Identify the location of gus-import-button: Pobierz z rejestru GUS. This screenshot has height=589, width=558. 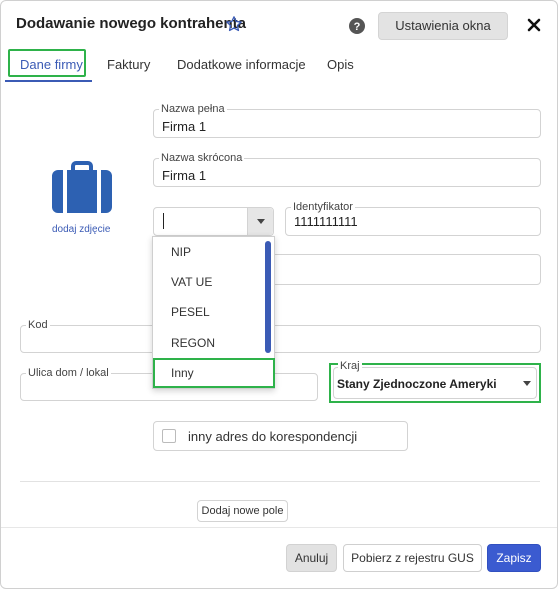
(412, 558).